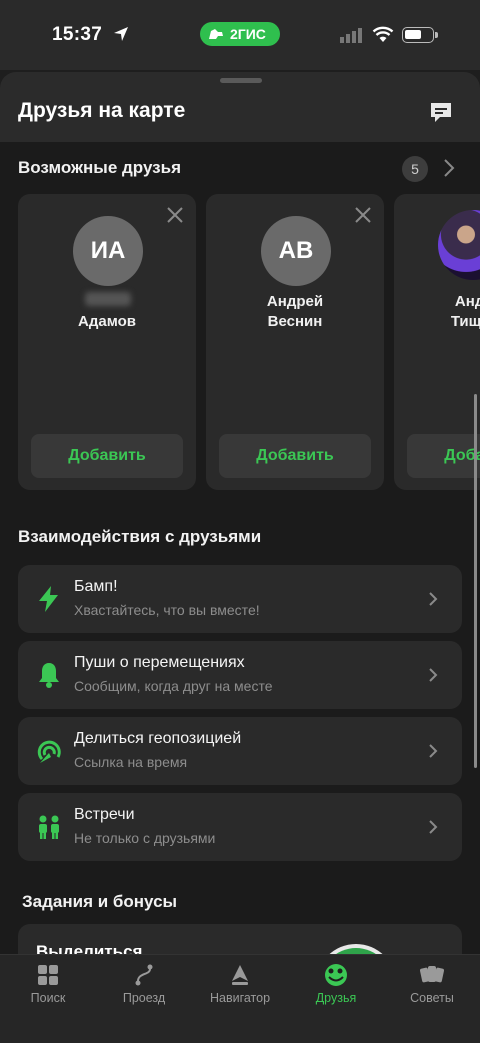 Image resolution: width=480 pixels, height=1043 pixels. Describe the element at coordinates (108, 299) in the screenshot. I see `blurred-first-name` at that location.